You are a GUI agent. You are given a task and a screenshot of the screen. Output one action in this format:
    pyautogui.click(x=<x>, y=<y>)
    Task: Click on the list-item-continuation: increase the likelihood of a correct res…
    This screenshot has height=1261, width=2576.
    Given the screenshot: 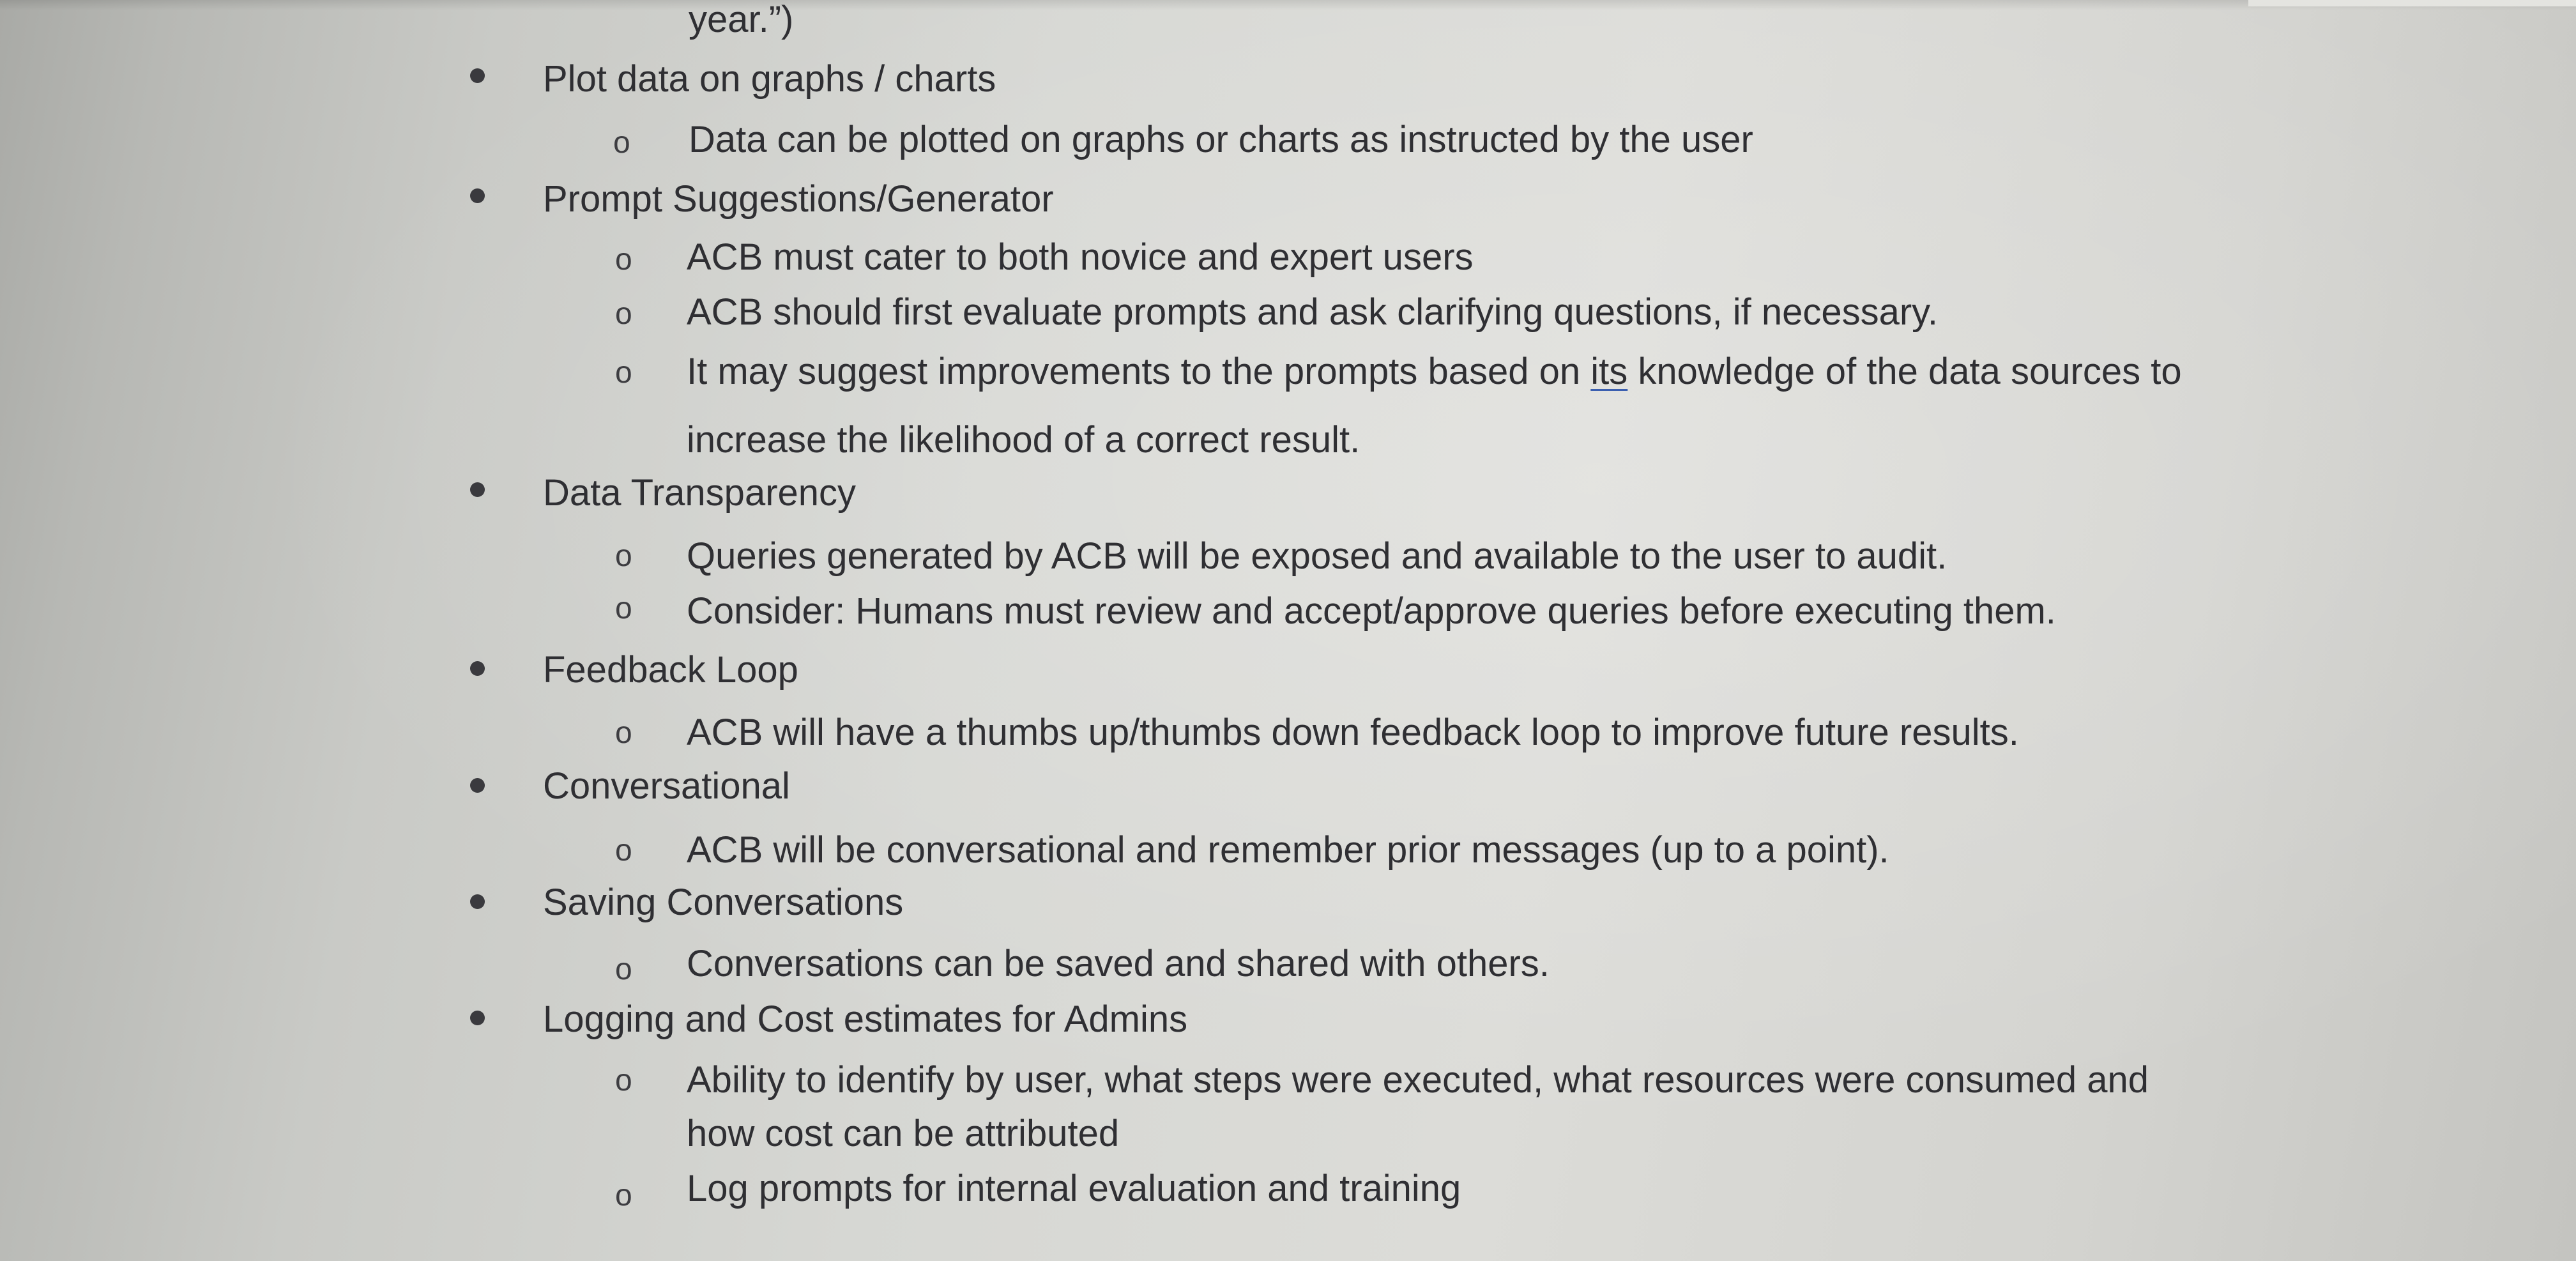 What is the action you would take?
    pyautogui.click(x=1023, y=440)
    